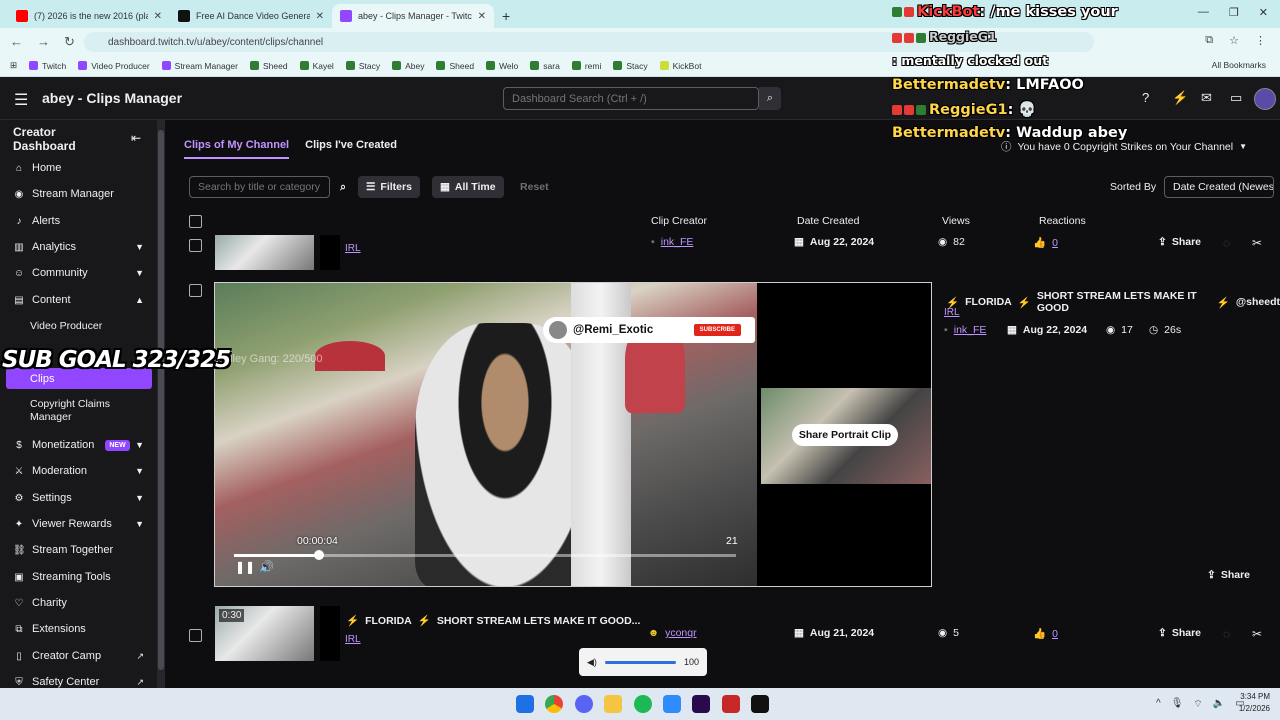 The height and width of the screenshot is (720, 1280). Describe the element at coordinates (79, 524) in the screenshot. I see `sidebar-item-viewer-rewards: ✦ Viewer Rewards ▼` at that location.